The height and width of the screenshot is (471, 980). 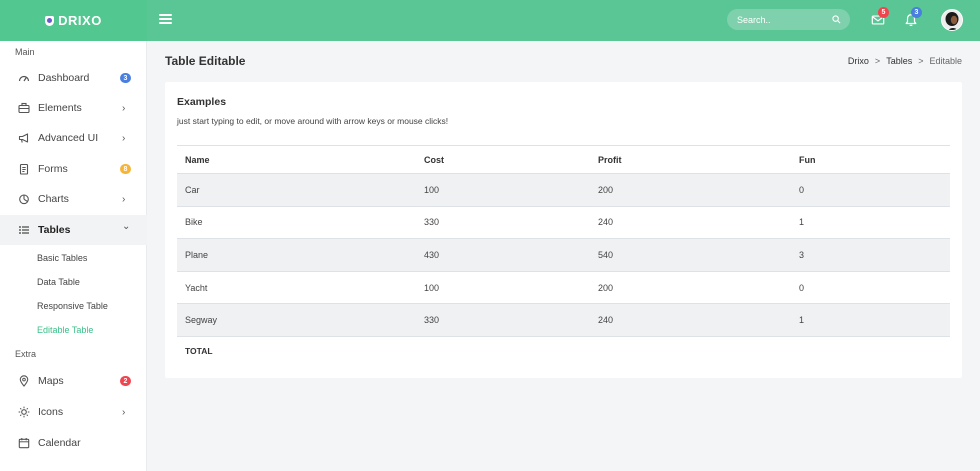 I want to click on megaphone-icon, so click(x=24, y=138).